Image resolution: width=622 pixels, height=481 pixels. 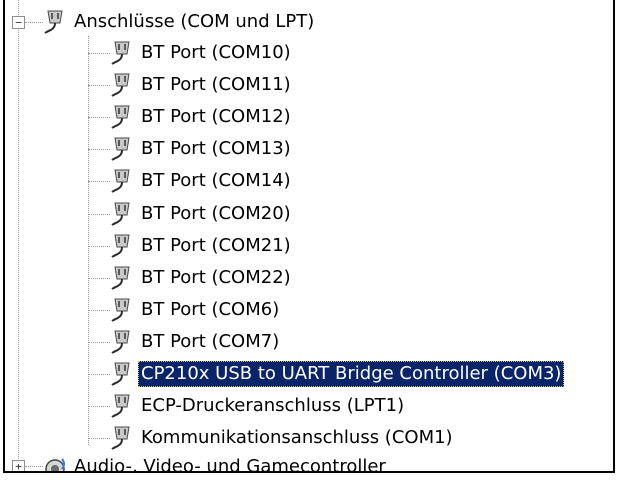 What do you see at coordinates (88, 240) in the screenshot?
I see `tree-line-children` at bounding box center [88, 240].